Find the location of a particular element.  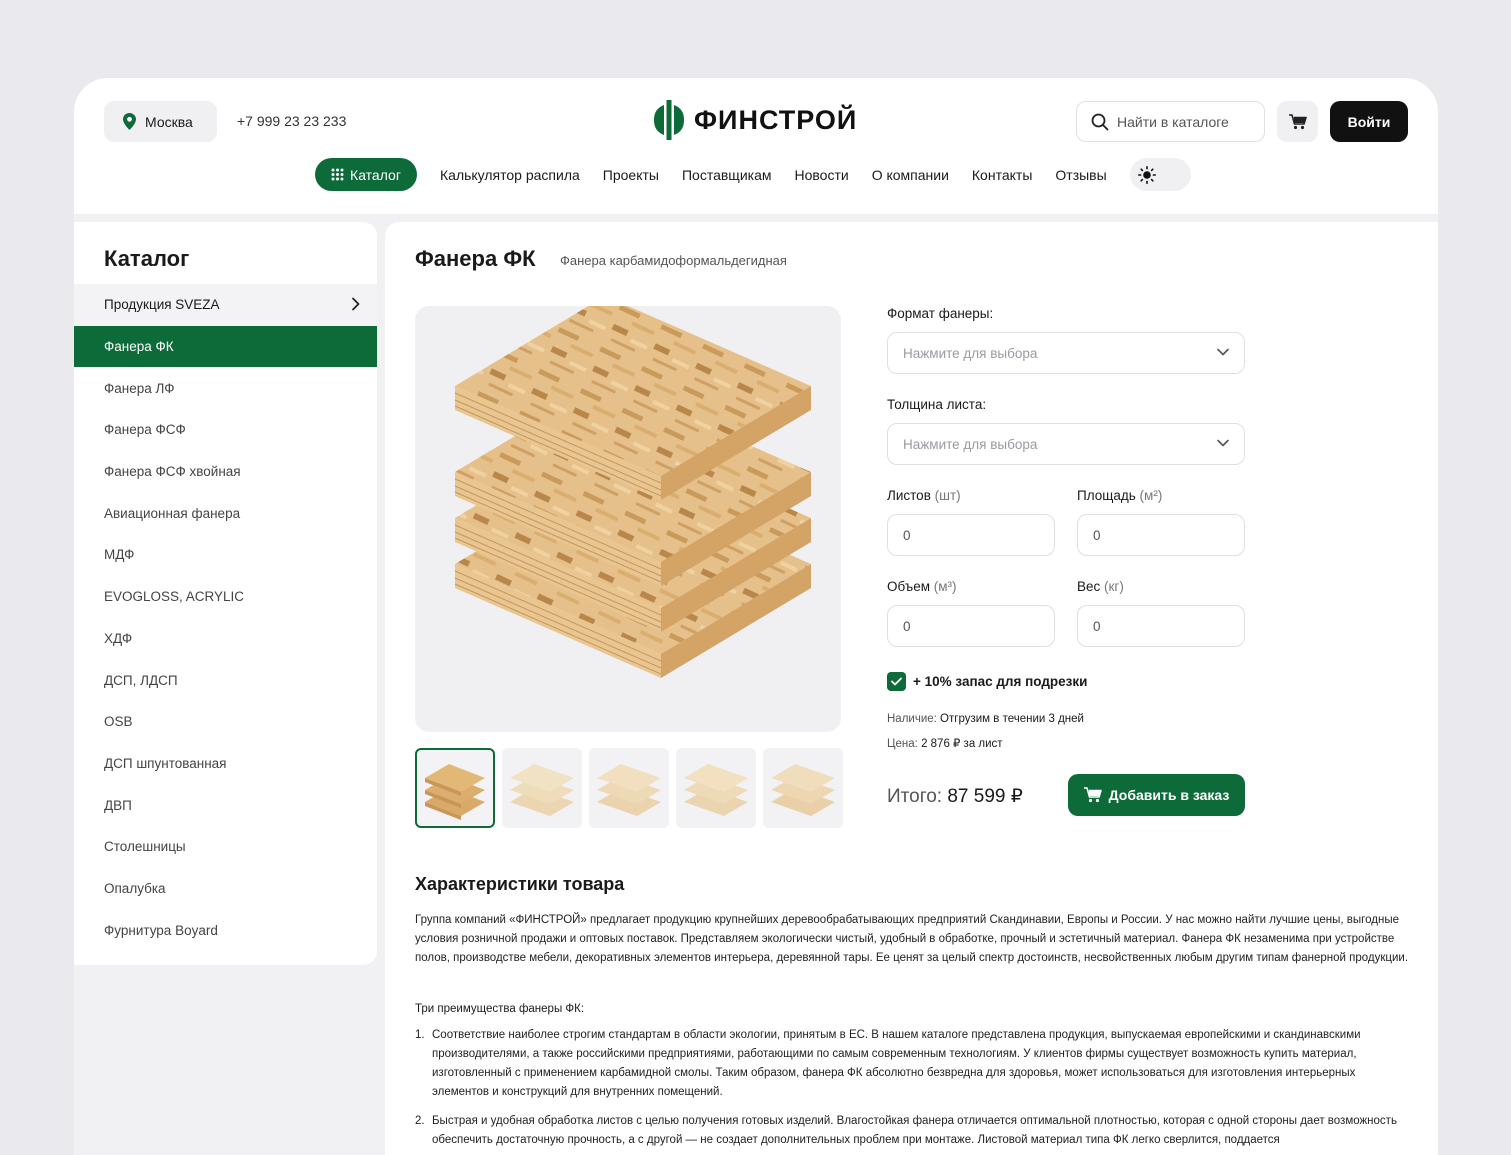

weight-label: Вес (кг) is located at coordinates (1100, 586).